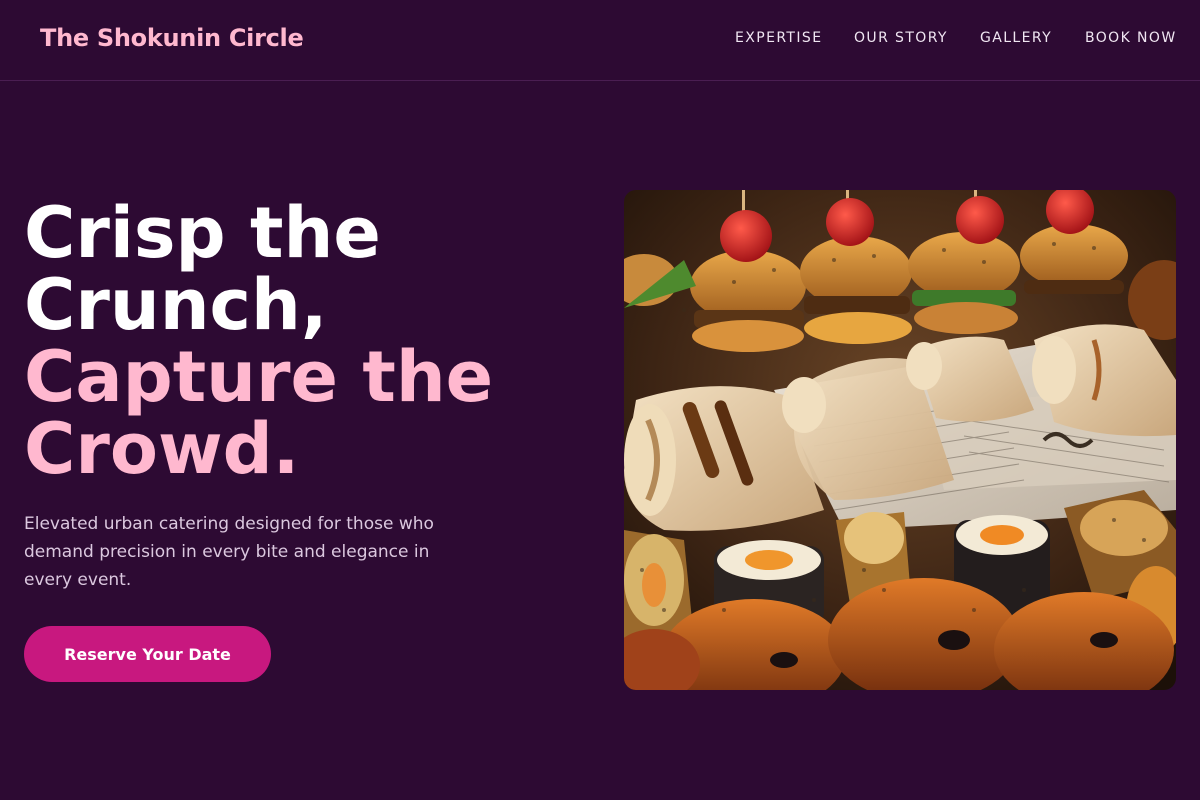  I want to click on hero-title-line: Crisp the, so click(202, 233).